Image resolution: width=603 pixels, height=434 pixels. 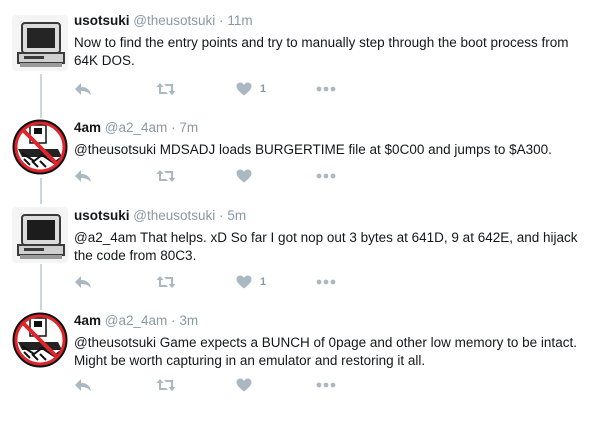 I want to click on timestamp: 7m, so click(x=188, y=127).